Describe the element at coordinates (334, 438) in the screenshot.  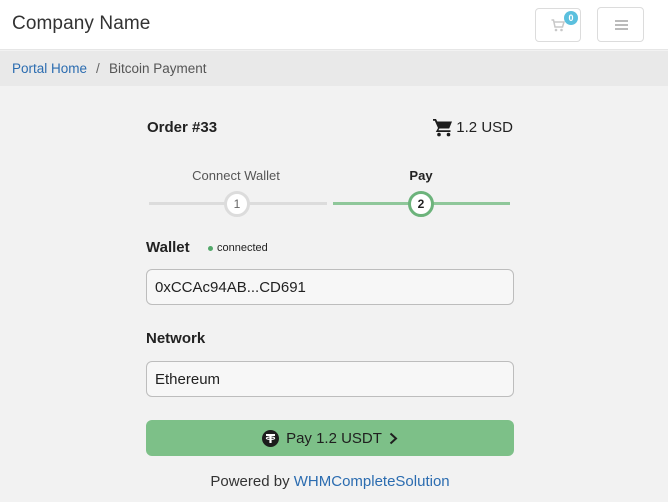
I see `pay-button-label: Pay 1.2 USDT` at that location.